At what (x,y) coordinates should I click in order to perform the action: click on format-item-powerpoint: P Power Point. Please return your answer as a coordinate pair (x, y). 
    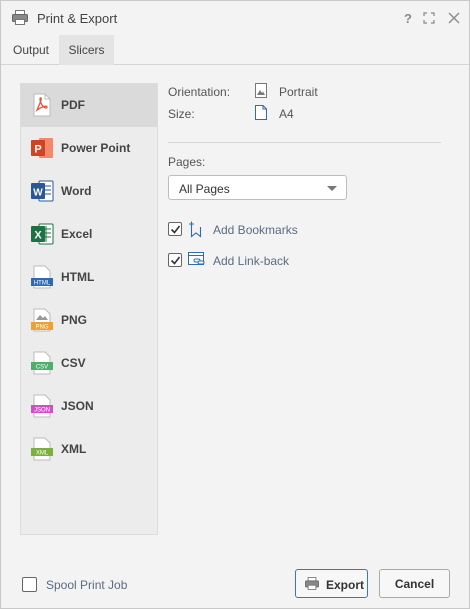
    Looking at the image, I should click on (89, 148).